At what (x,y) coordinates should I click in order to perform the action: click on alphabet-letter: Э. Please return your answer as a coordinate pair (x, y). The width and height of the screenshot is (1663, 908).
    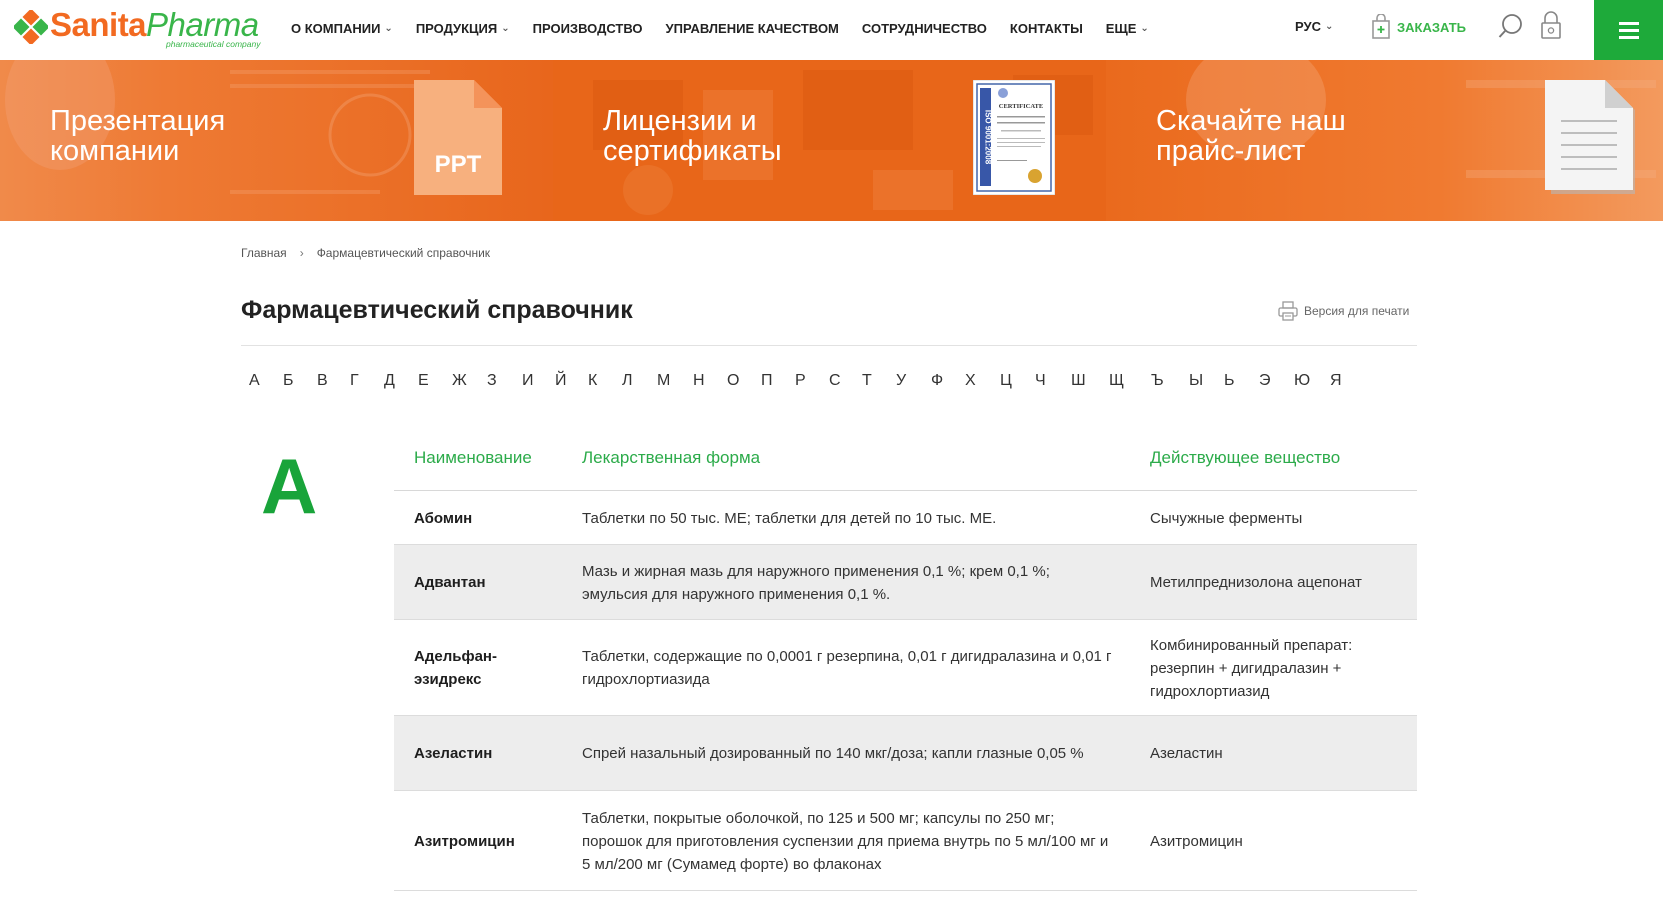
    Looking at the image, I should click on (1265, 381).